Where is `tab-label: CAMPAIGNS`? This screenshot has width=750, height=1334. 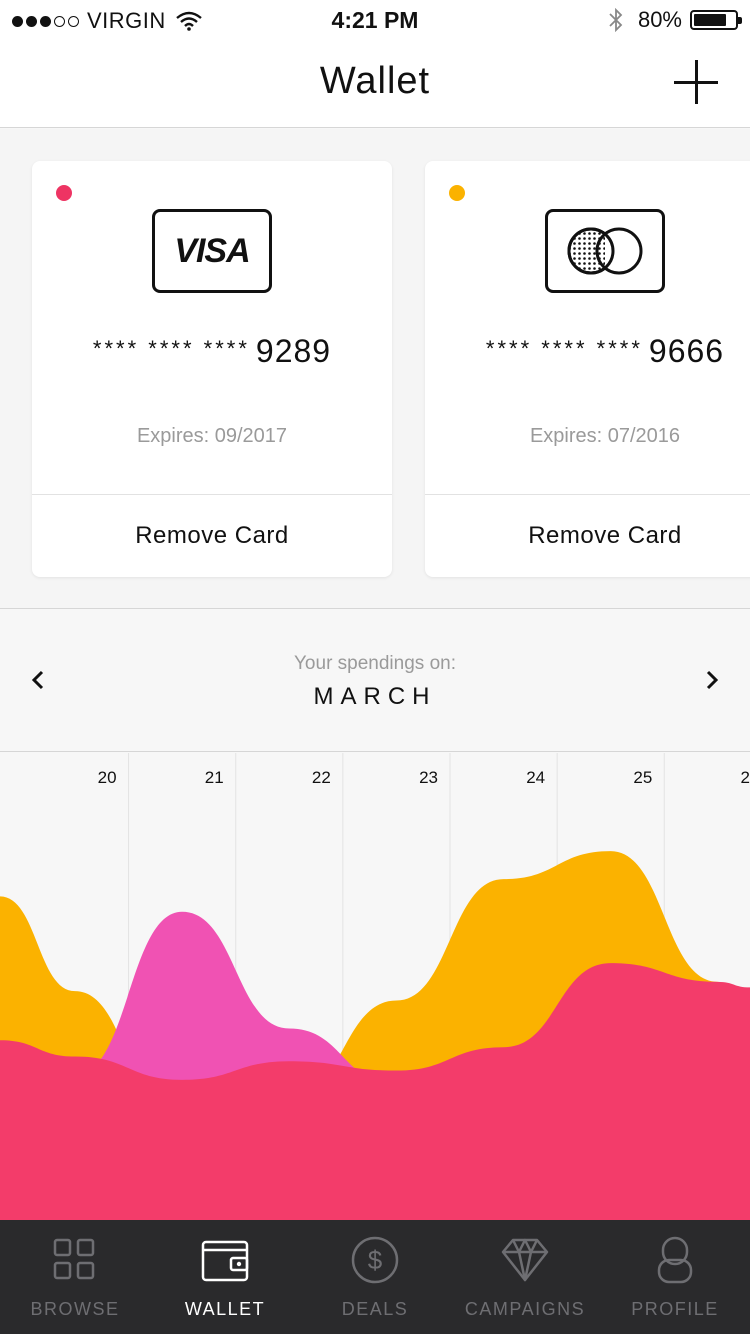 tab-label: CAMPAIGNS is located at coordinates (525, 1309).